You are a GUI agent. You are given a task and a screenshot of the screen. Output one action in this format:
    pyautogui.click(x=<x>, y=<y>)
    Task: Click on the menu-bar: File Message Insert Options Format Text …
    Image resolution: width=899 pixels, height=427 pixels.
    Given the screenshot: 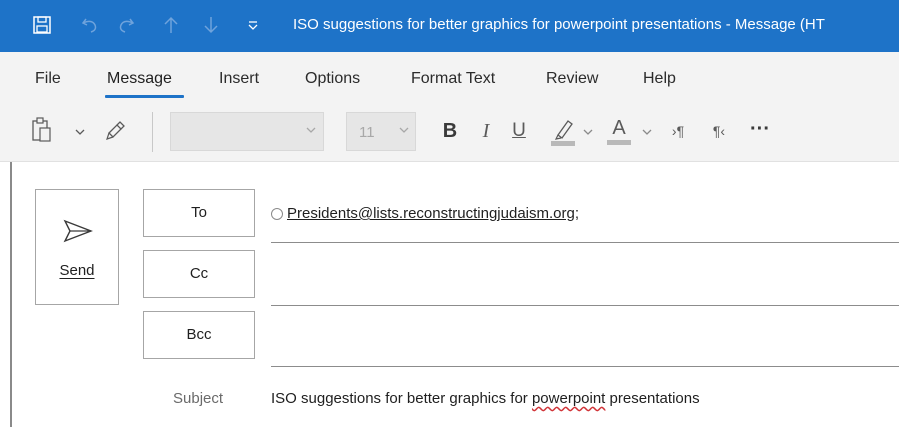 What is the action you would take?
    pyautogui.click(x=449, y=76)
    